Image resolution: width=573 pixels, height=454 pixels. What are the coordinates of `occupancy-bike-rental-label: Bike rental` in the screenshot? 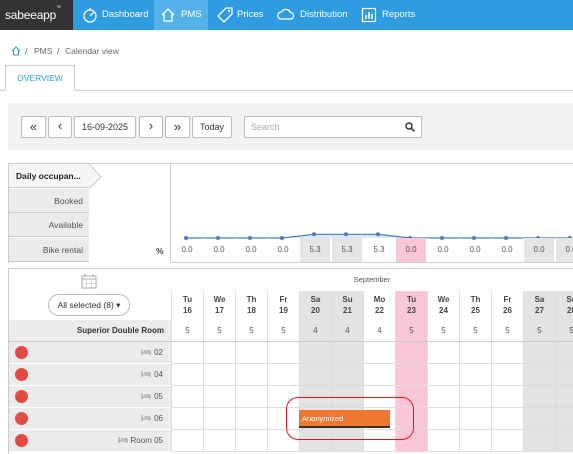 It's located at (49, 250).